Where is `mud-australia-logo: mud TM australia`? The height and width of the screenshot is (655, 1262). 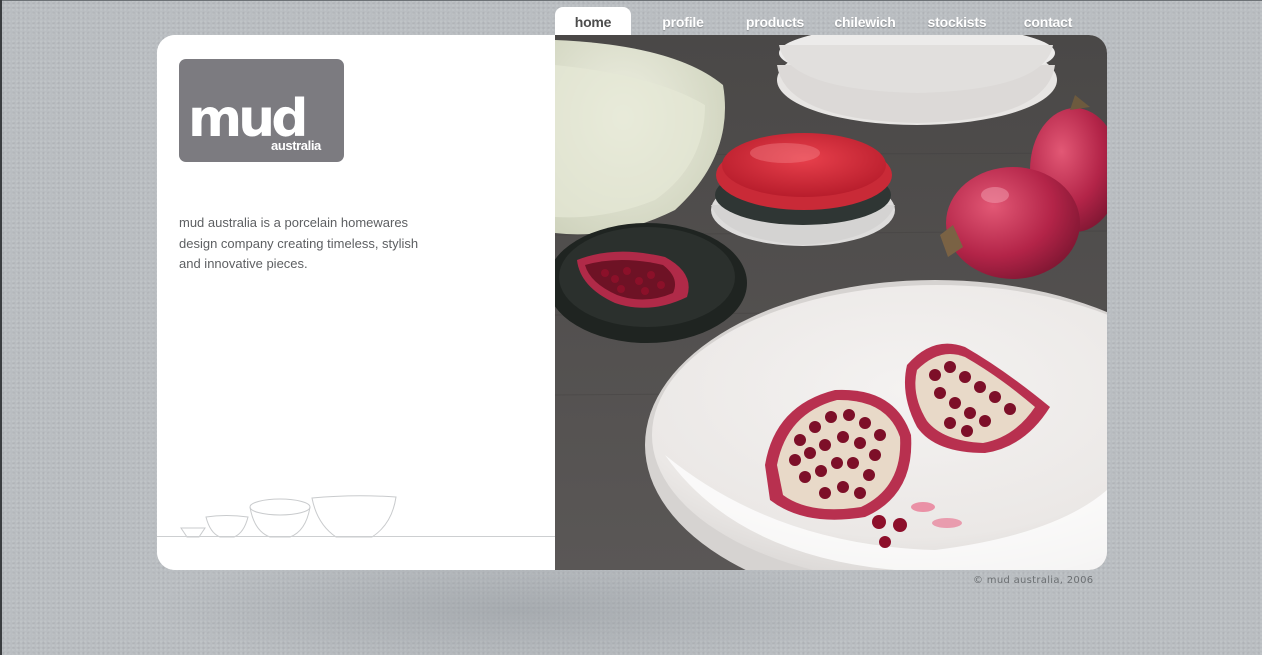 mud-australia-logo: mud TM australia is located at coordinates (261, 110).